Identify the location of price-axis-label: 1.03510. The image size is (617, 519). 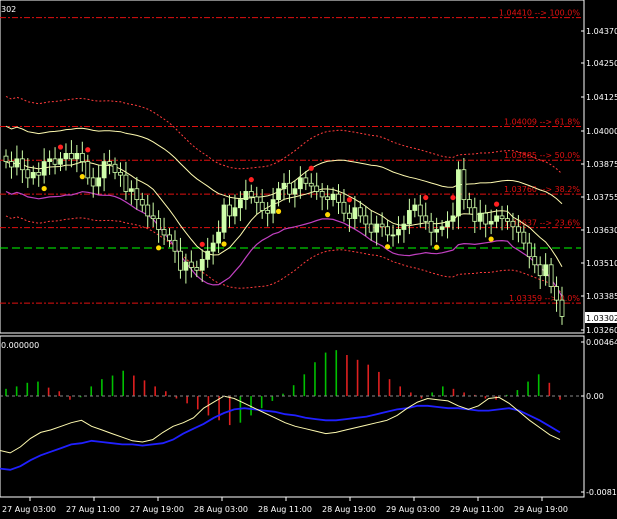
(601, 263).